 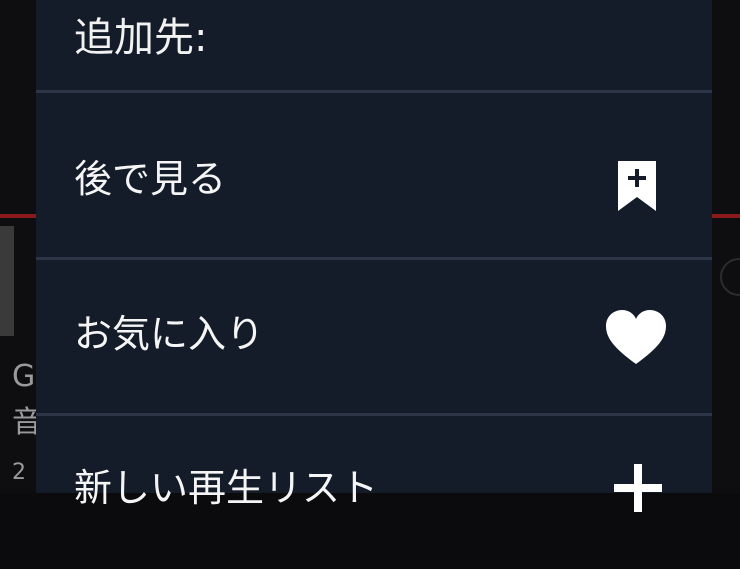 I want to click on menu-item-label: 後で見る, so click(x=150, y=179).